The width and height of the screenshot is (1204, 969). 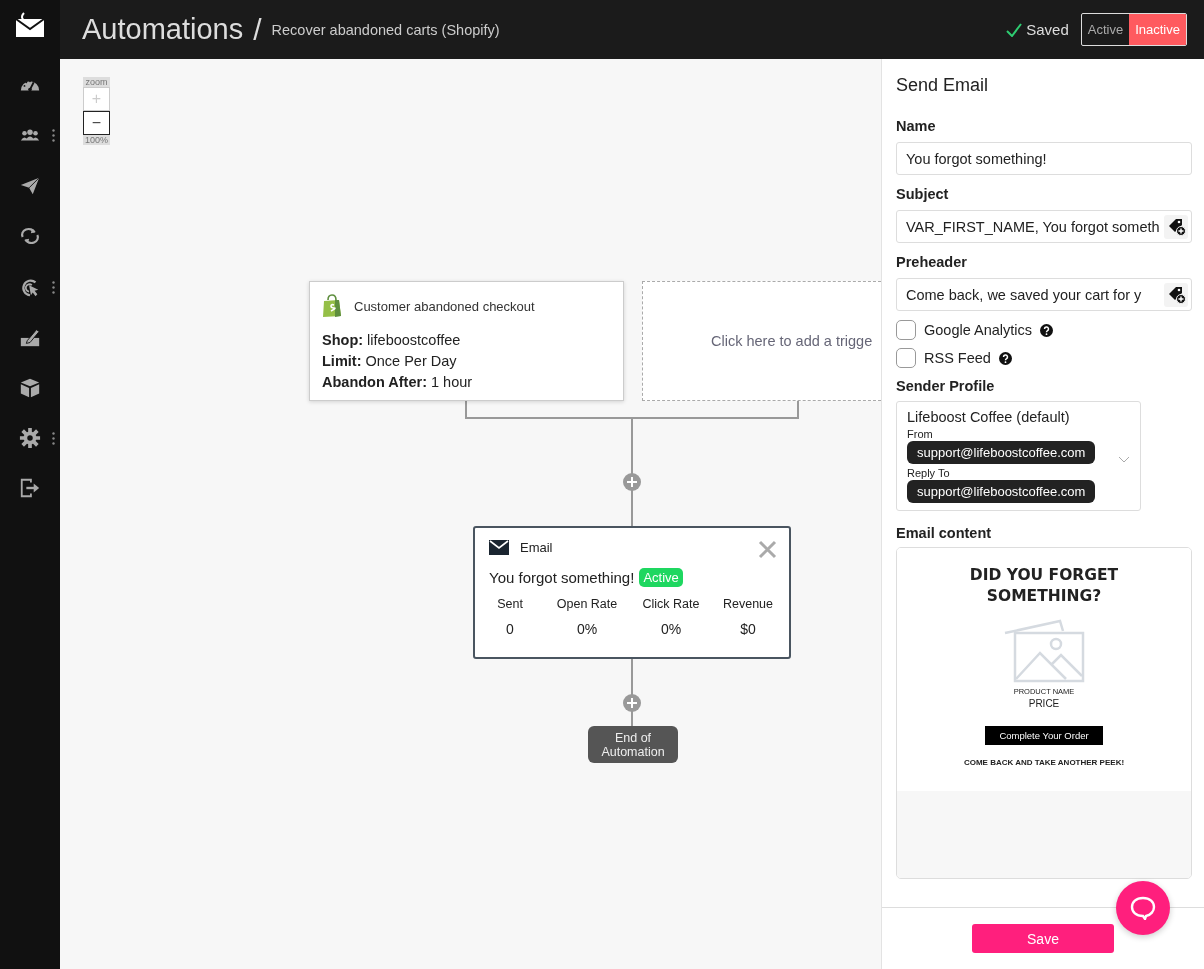 What do you see at coordinates (444, 306) in the screenshot?
I see `trigger-title: Customer abandoned checkout` at bounding box center [444, 306].